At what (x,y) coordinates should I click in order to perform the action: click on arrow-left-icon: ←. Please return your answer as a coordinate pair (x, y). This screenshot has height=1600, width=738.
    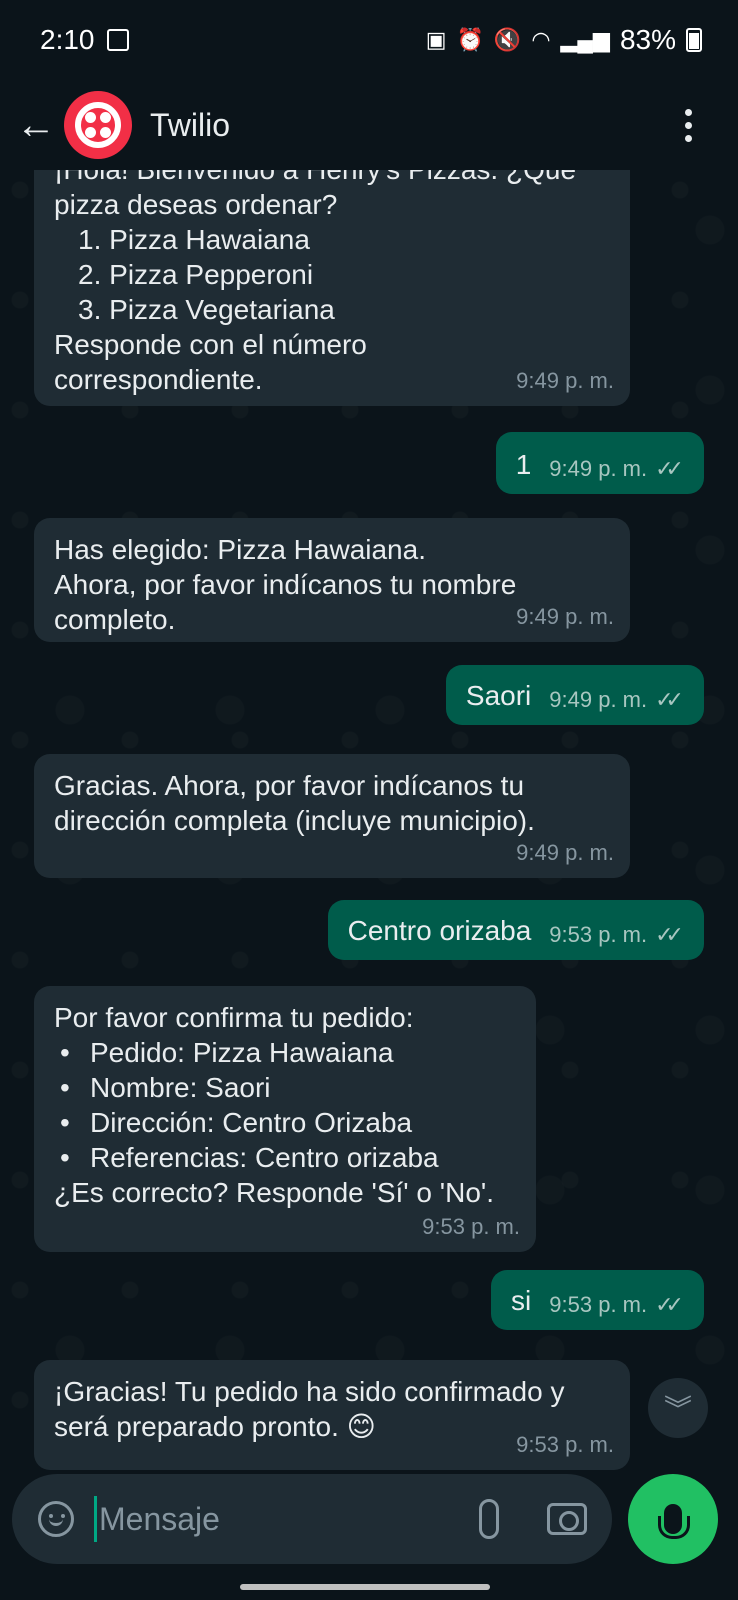
    Looking at the image, I should click on (36, 124).